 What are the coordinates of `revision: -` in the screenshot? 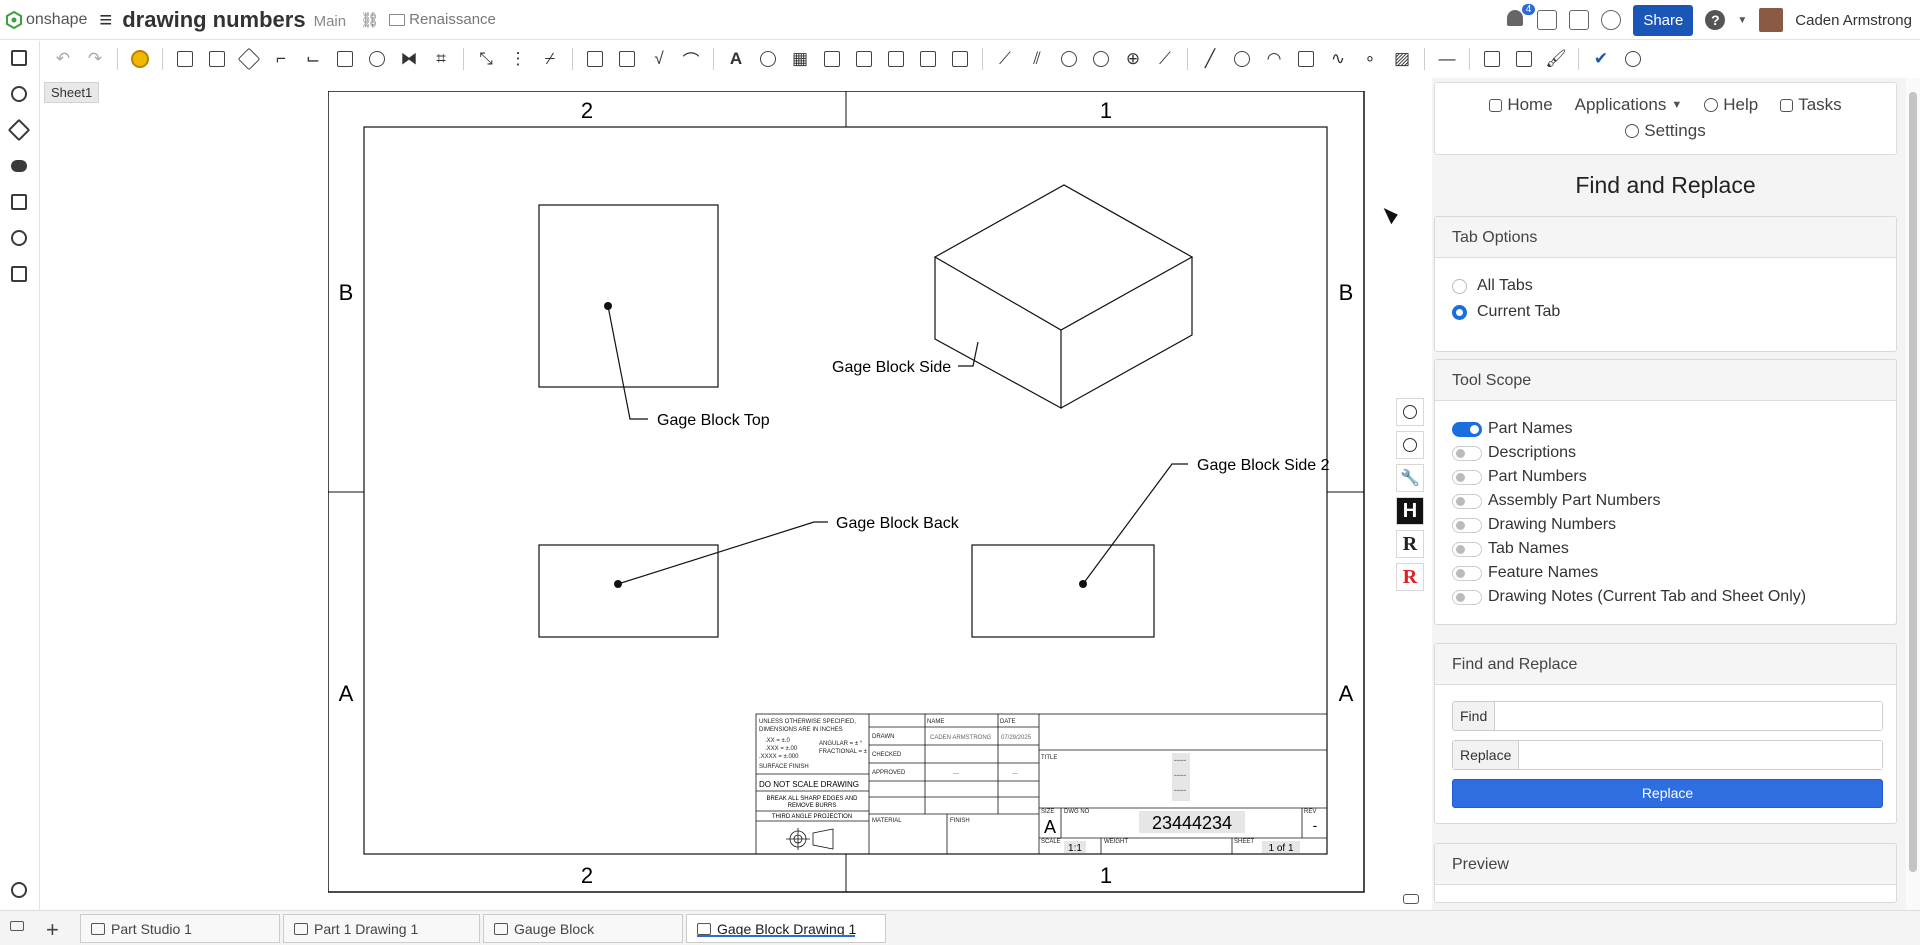 It's located at (1315, 825).